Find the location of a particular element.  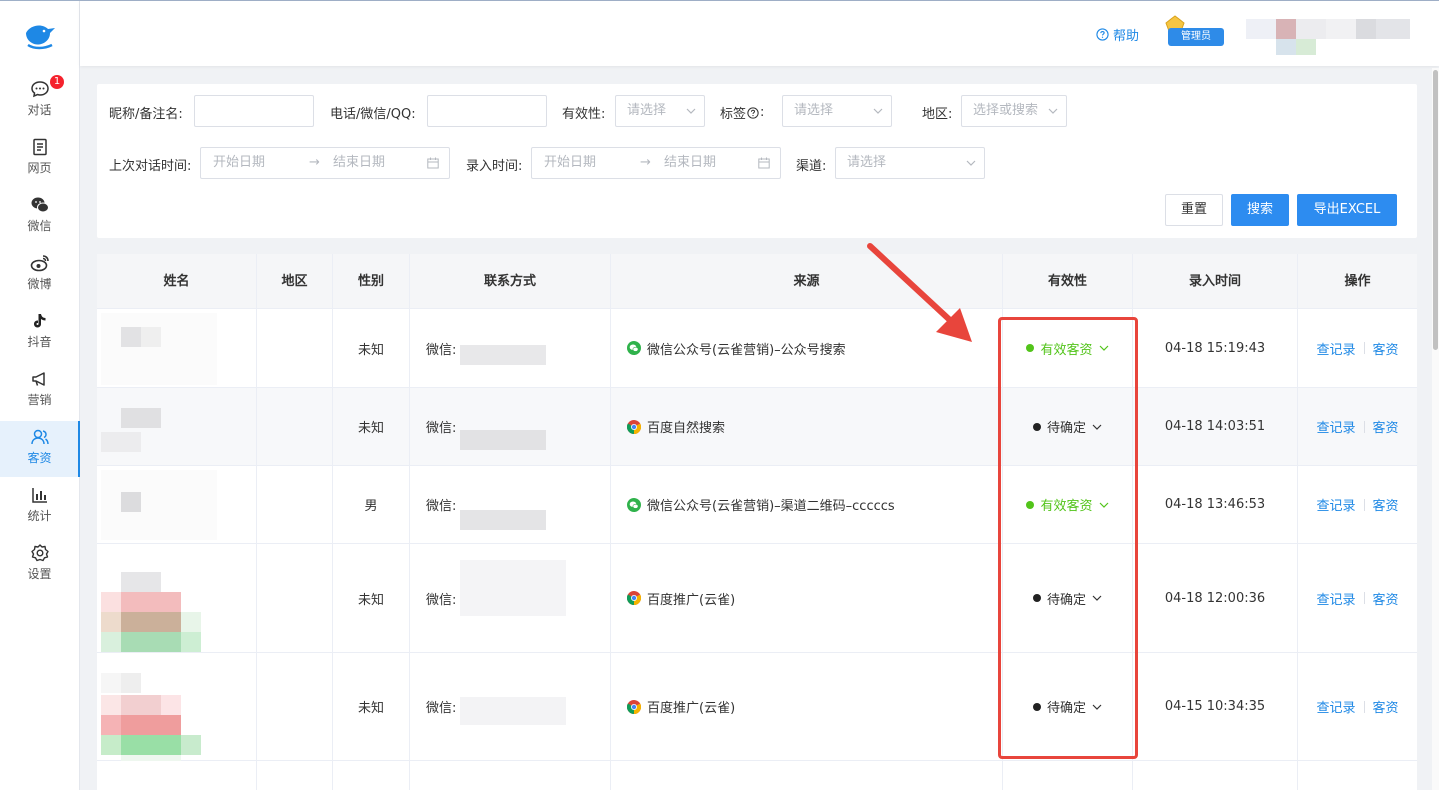

table-row: 未知 微信: 百度自然搜索 待确定 04-18 14:03:51 查记录 客资 is located at coordinates (757, 427).